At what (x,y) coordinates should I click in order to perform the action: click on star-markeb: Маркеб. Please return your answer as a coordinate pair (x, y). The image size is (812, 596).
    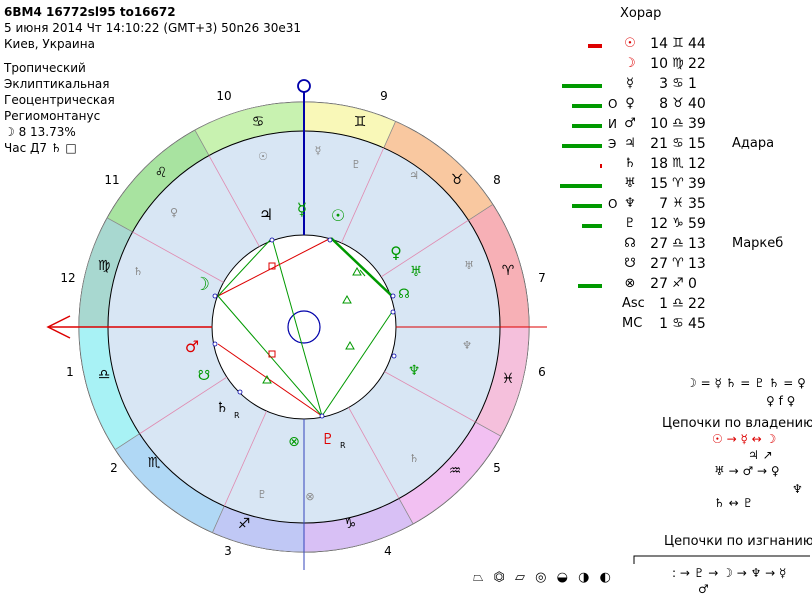
    Looking at the image, I should click on (758, 243).